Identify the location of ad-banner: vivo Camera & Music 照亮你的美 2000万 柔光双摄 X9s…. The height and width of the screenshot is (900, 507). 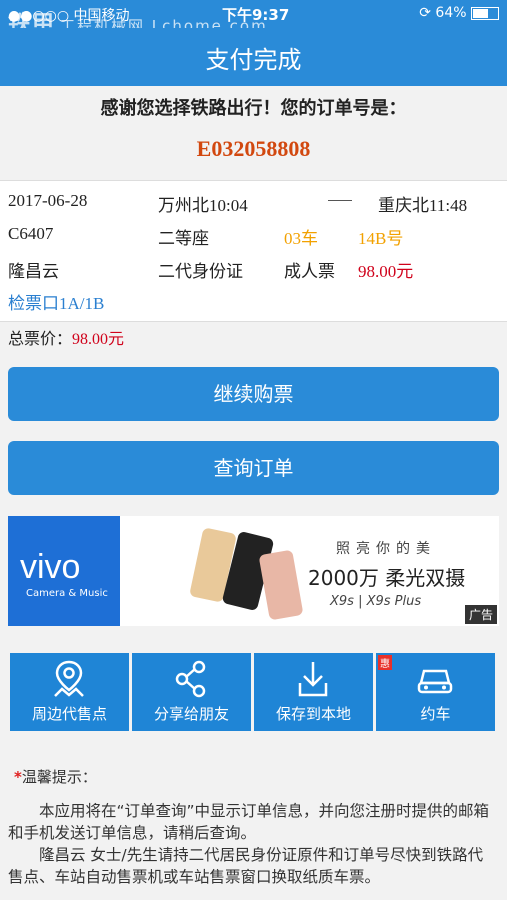
(253, 571).